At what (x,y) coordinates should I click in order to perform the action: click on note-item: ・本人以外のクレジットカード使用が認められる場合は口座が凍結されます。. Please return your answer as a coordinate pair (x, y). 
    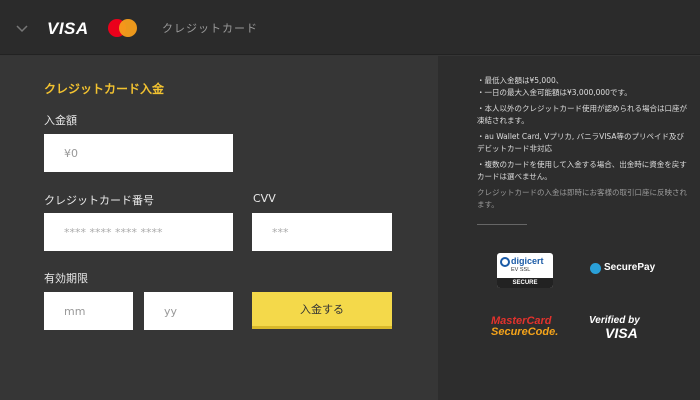
    Looking at the image, I should click on (582, 114).